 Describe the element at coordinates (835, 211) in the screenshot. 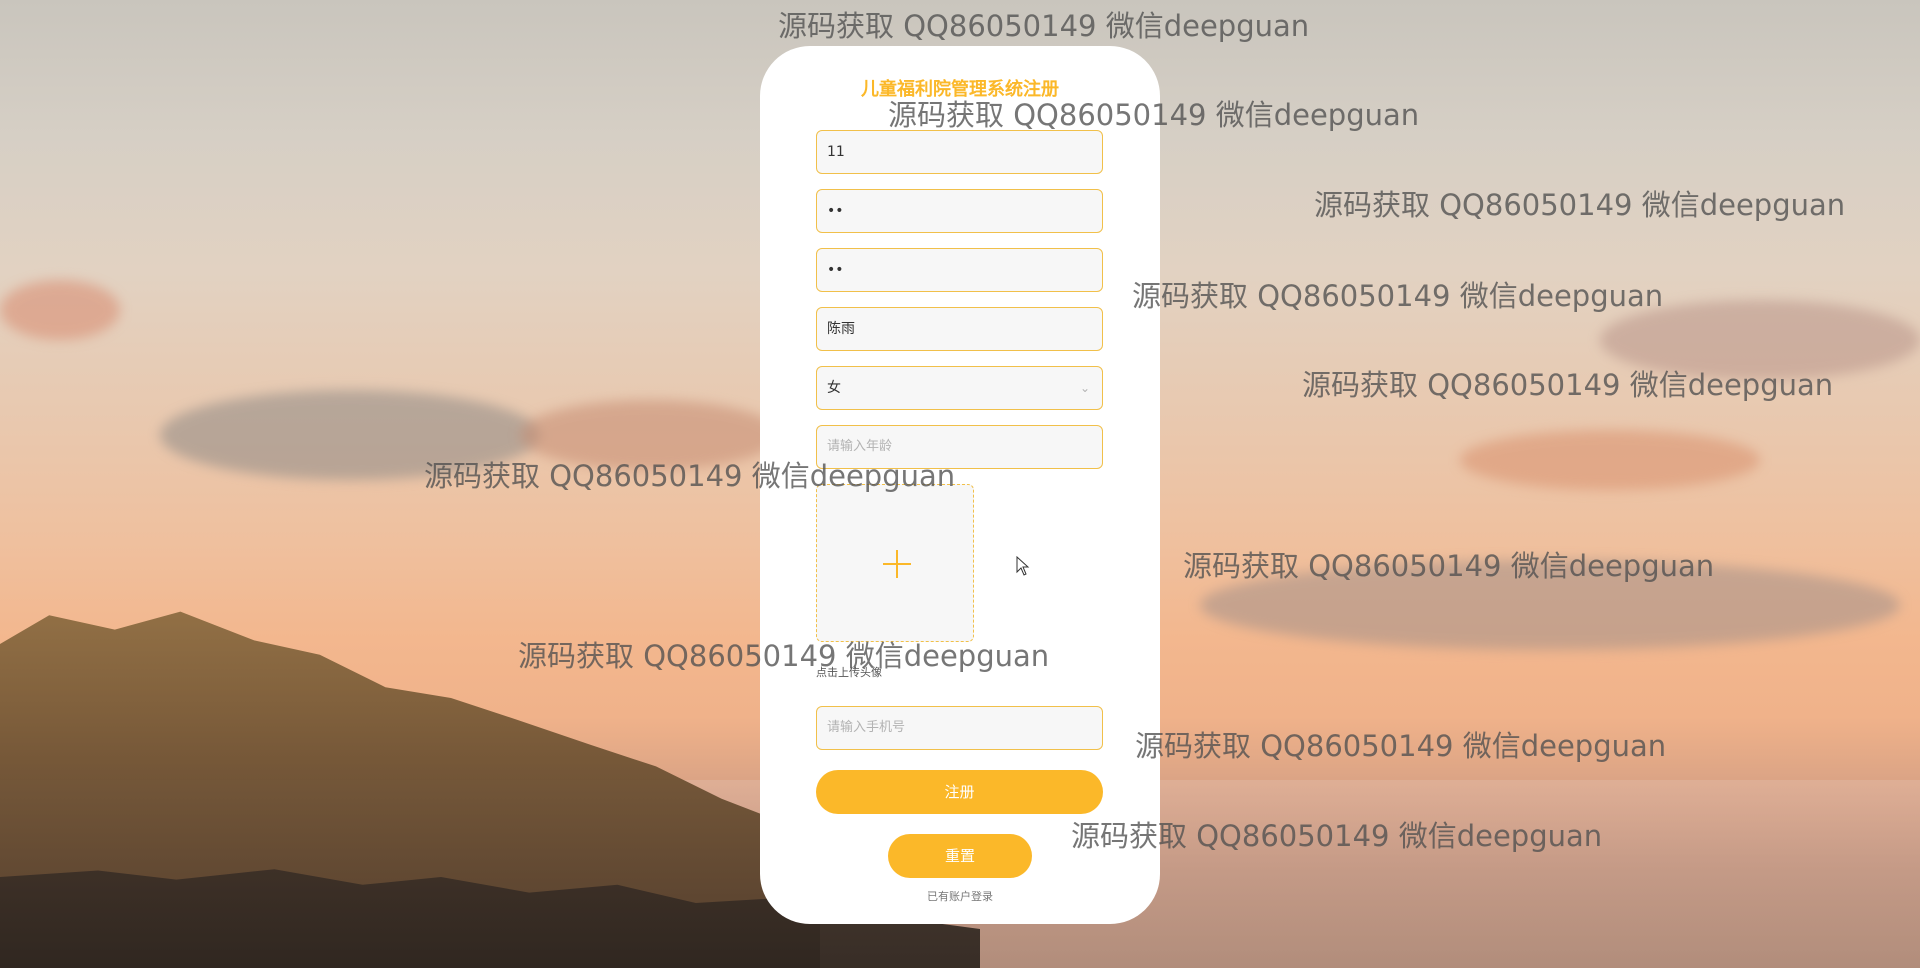

I see `password-value: ••` at that location.